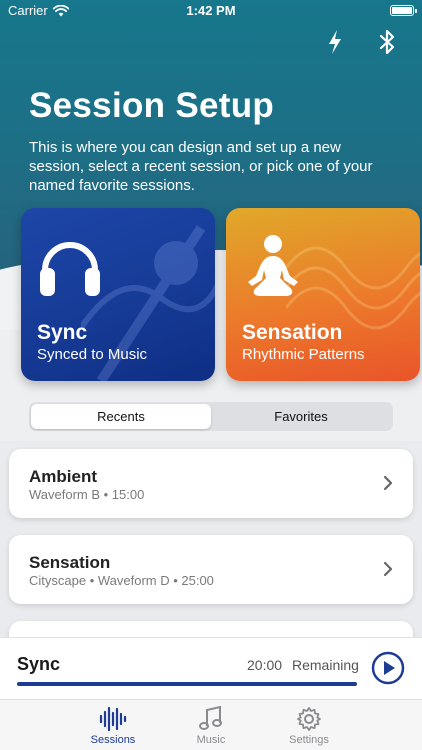 Image resolution: width=422 pixels, height=750 pixels. Describe the element at coordinates (403, 10) in the screenshot. I see `battery-icon` at that location.